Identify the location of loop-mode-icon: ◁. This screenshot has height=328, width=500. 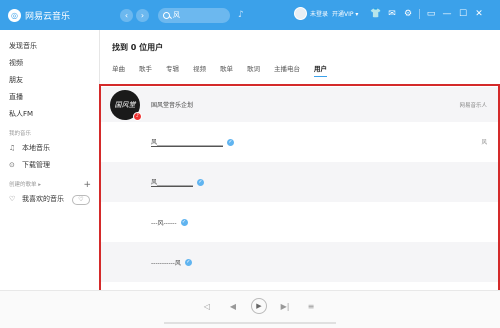
(207, 306).